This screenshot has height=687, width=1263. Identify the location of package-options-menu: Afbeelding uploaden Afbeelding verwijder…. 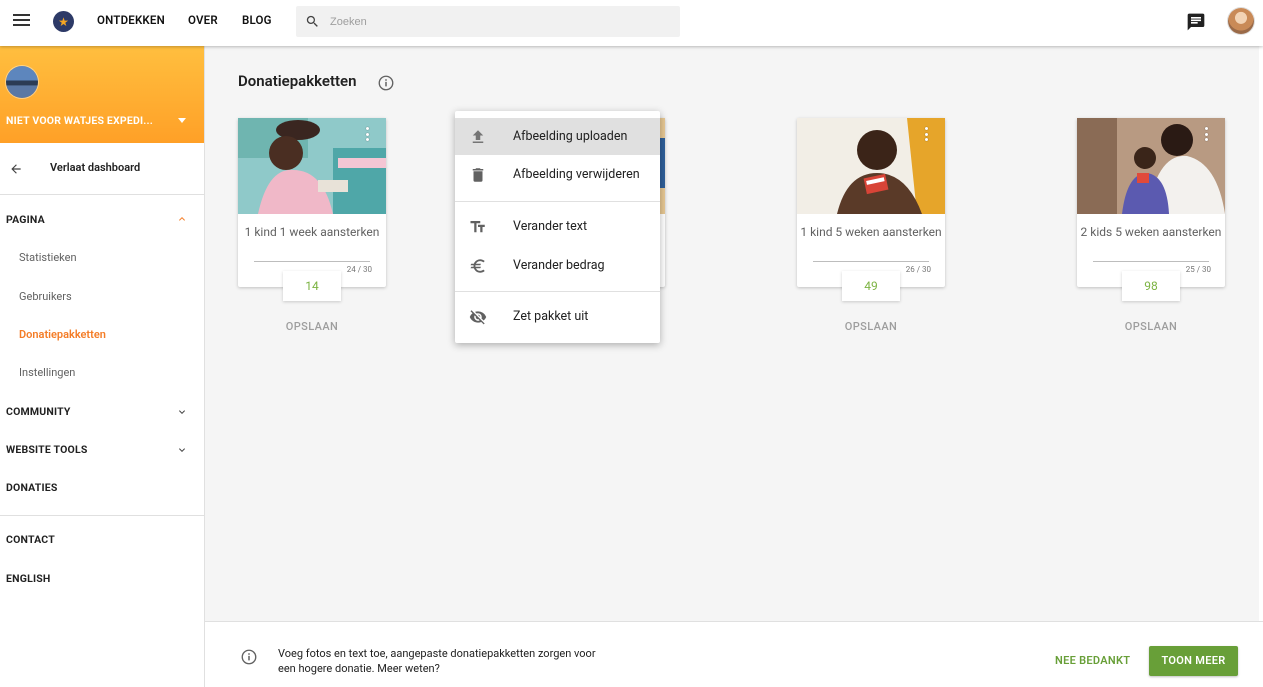
(557, 227).